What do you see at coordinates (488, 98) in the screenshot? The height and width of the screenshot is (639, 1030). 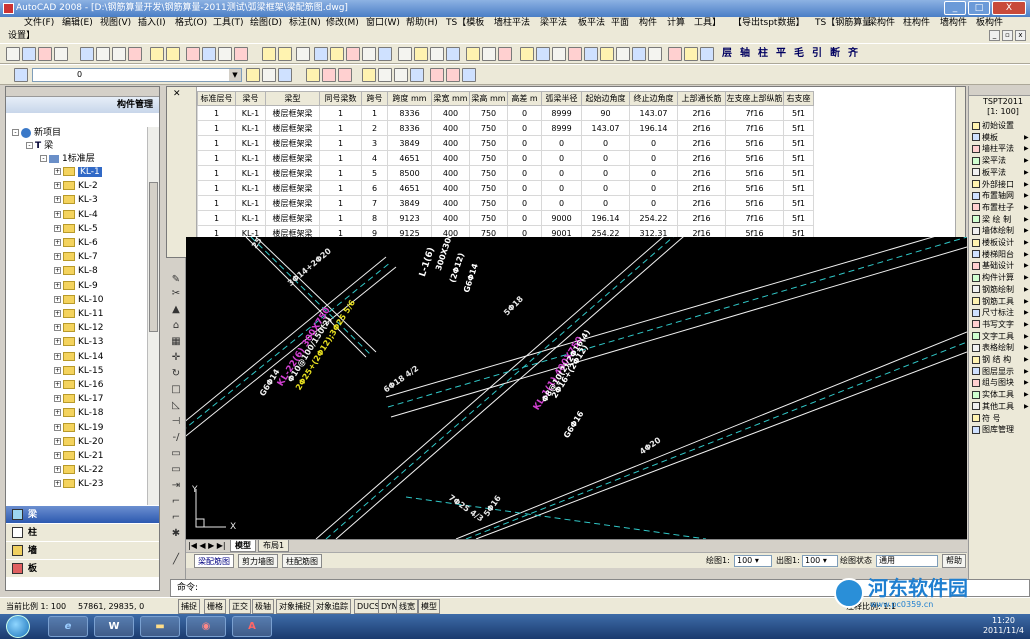 I see `column-header: 梁高 mm` at bounding box center [488, 98].